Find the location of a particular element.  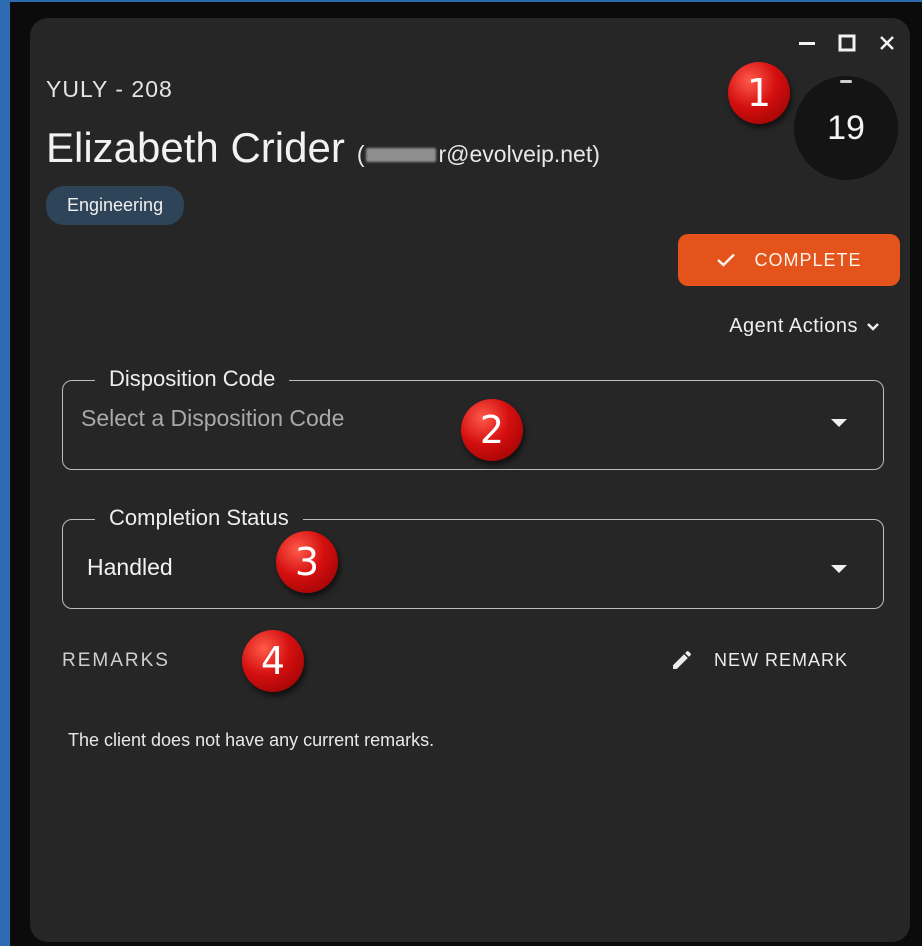

timer-value: 19 is located at coordinates (846, 127).